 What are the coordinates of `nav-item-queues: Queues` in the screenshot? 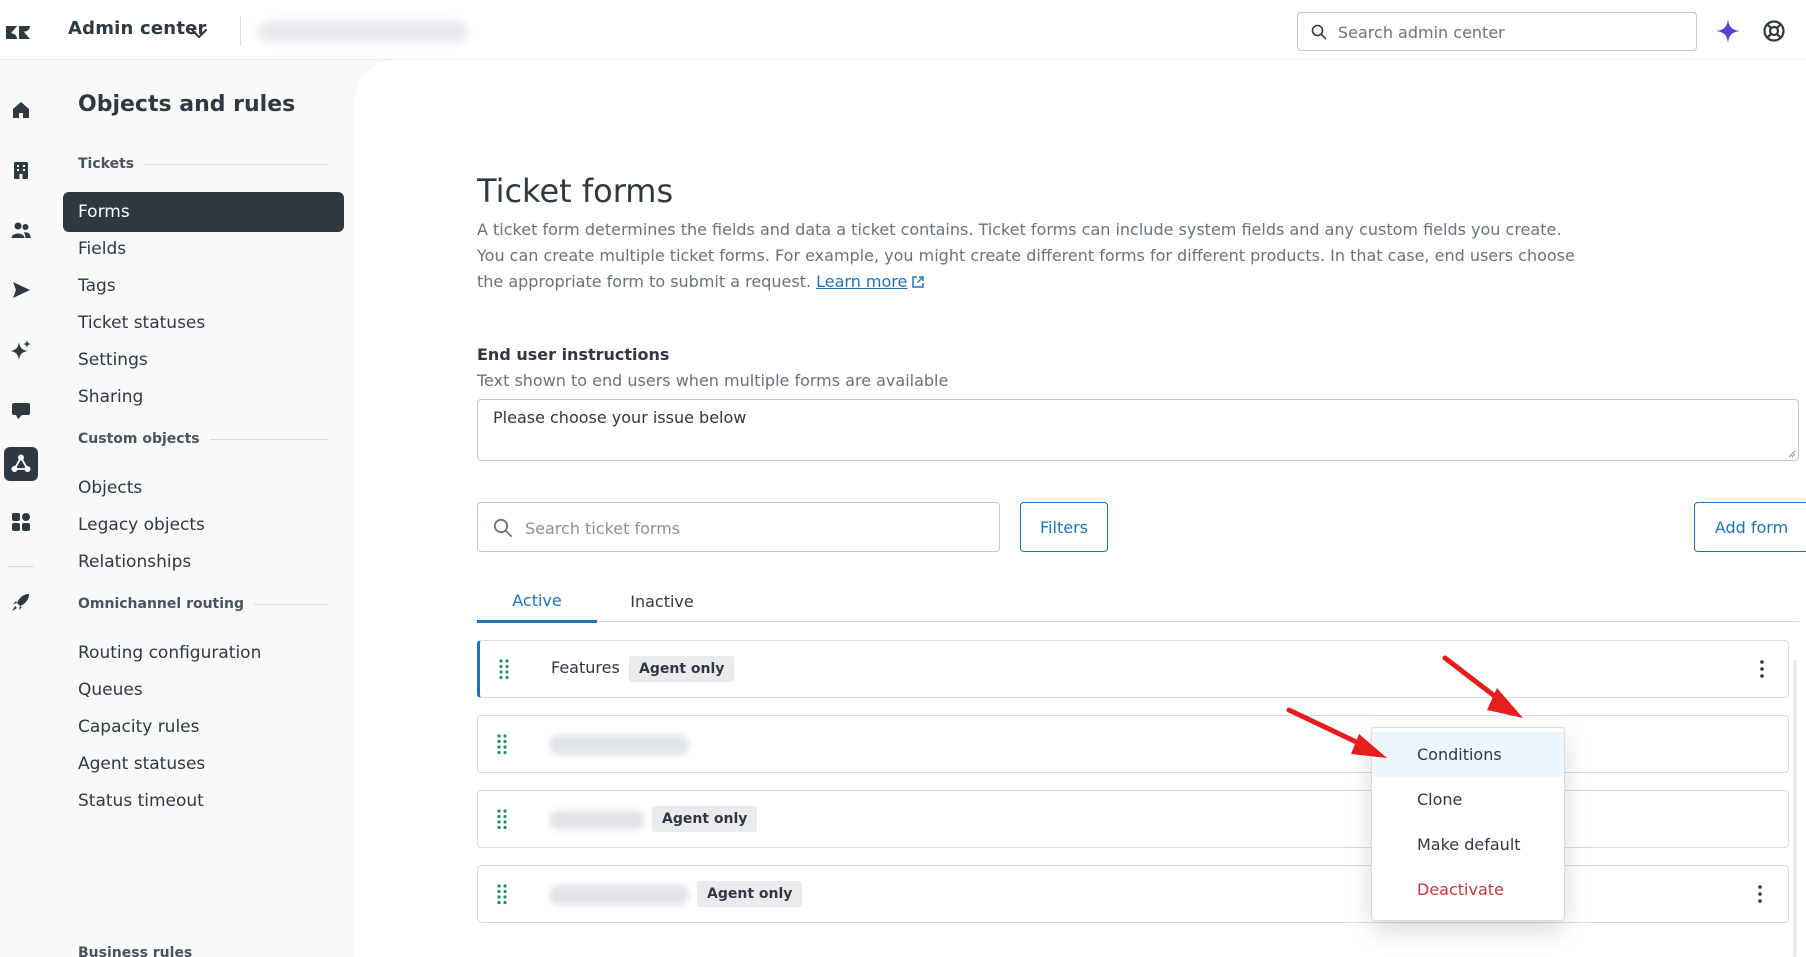 It's located at (203, 690).